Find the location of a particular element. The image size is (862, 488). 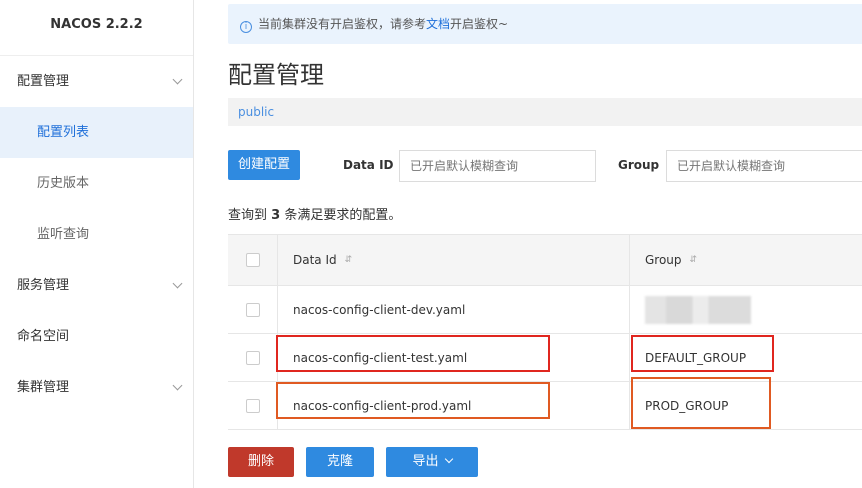

sidebar-item-config-management: 配置管理 is located at coordinates (96, 81).